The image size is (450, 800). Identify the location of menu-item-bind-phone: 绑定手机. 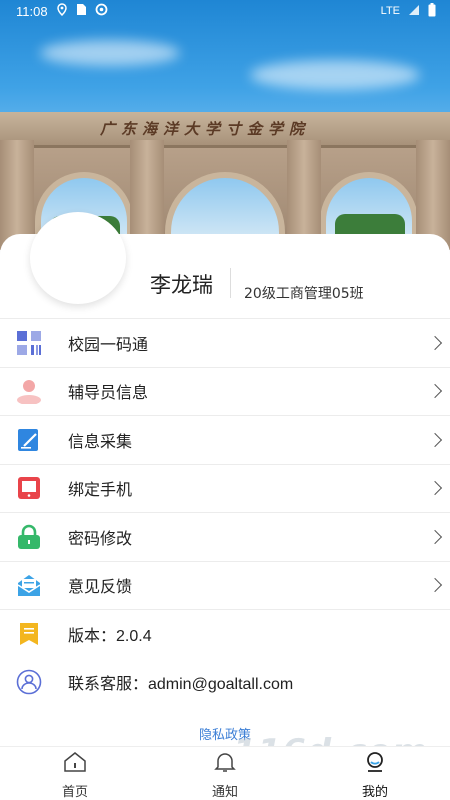
(225, 488).